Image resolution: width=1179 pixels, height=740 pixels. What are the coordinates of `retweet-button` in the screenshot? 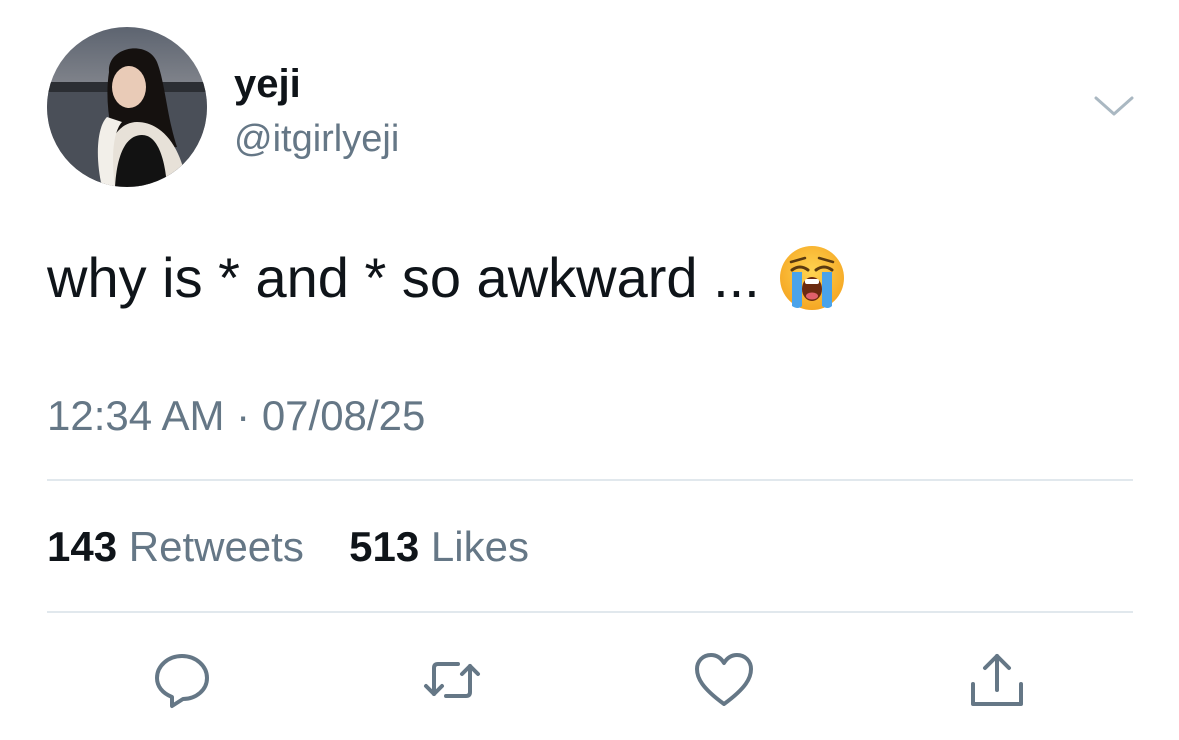 It's located at (452, 680).